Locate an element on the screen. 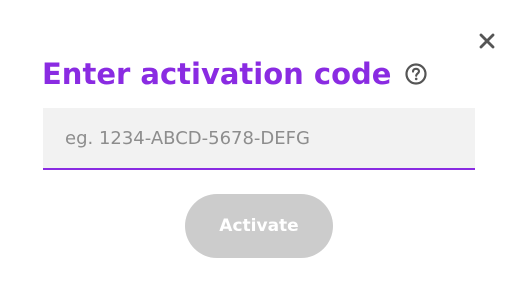 The height and width of the screenshot is (302, 518). activate-button: Activate is located at coordinates (259, 226).